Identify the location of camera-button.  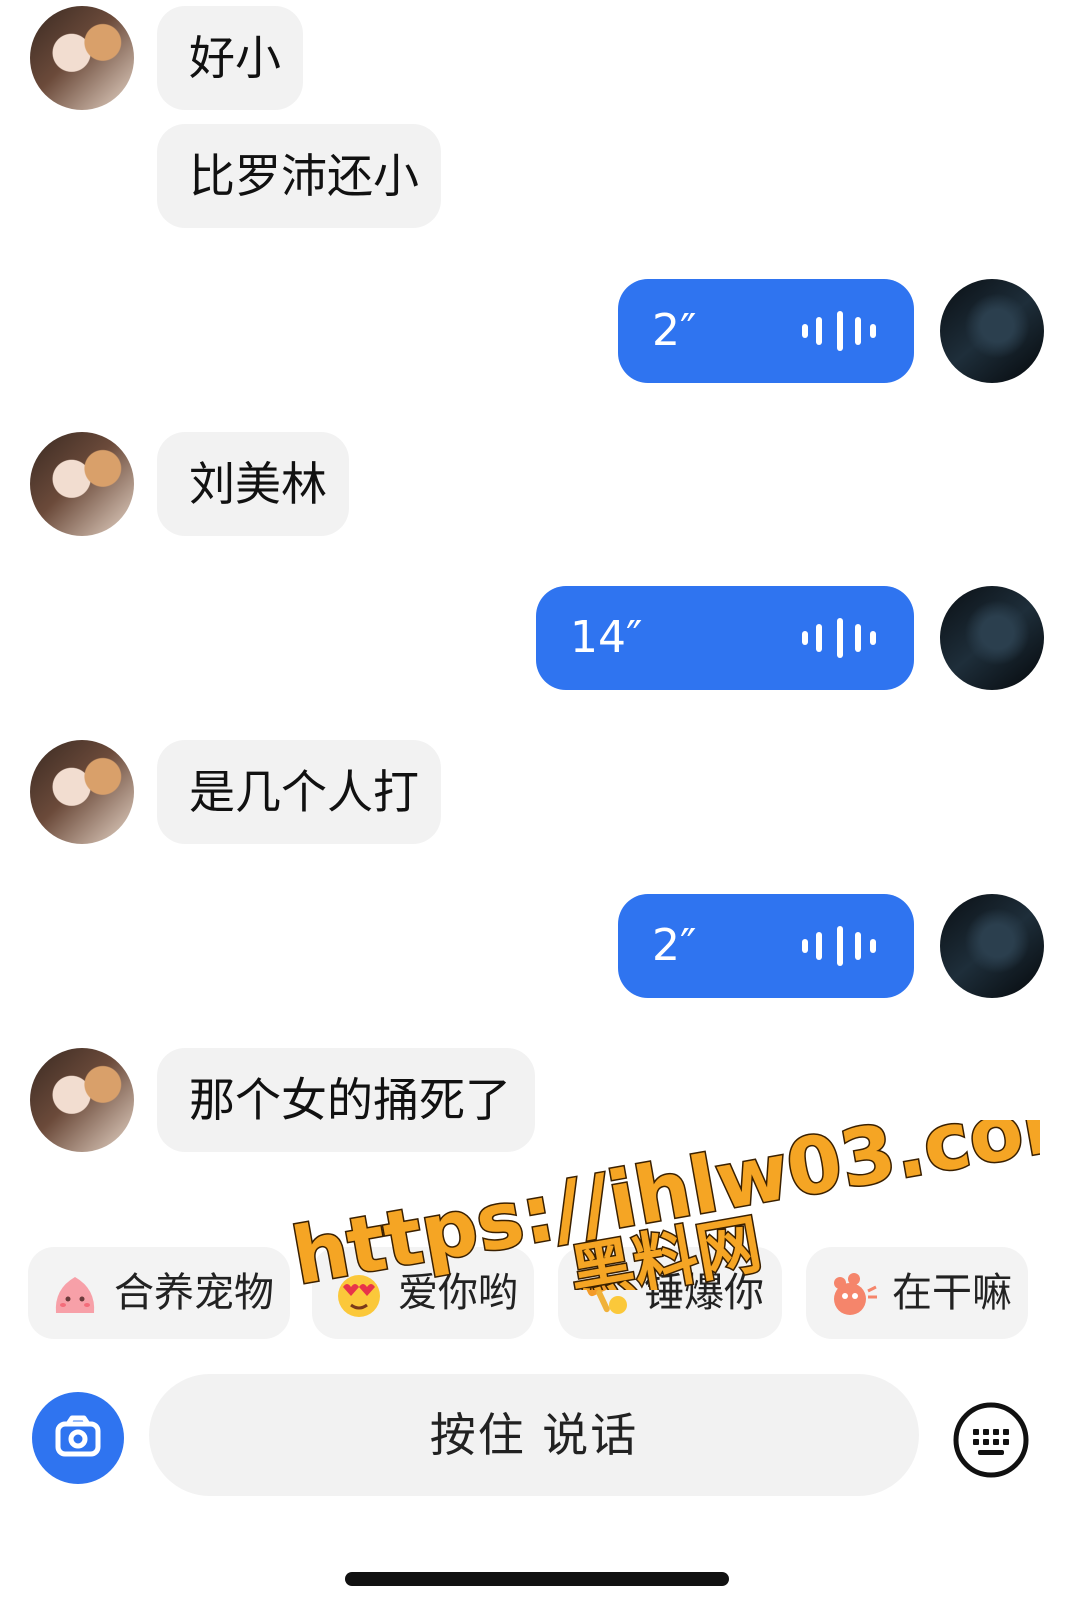
(78, 1438).